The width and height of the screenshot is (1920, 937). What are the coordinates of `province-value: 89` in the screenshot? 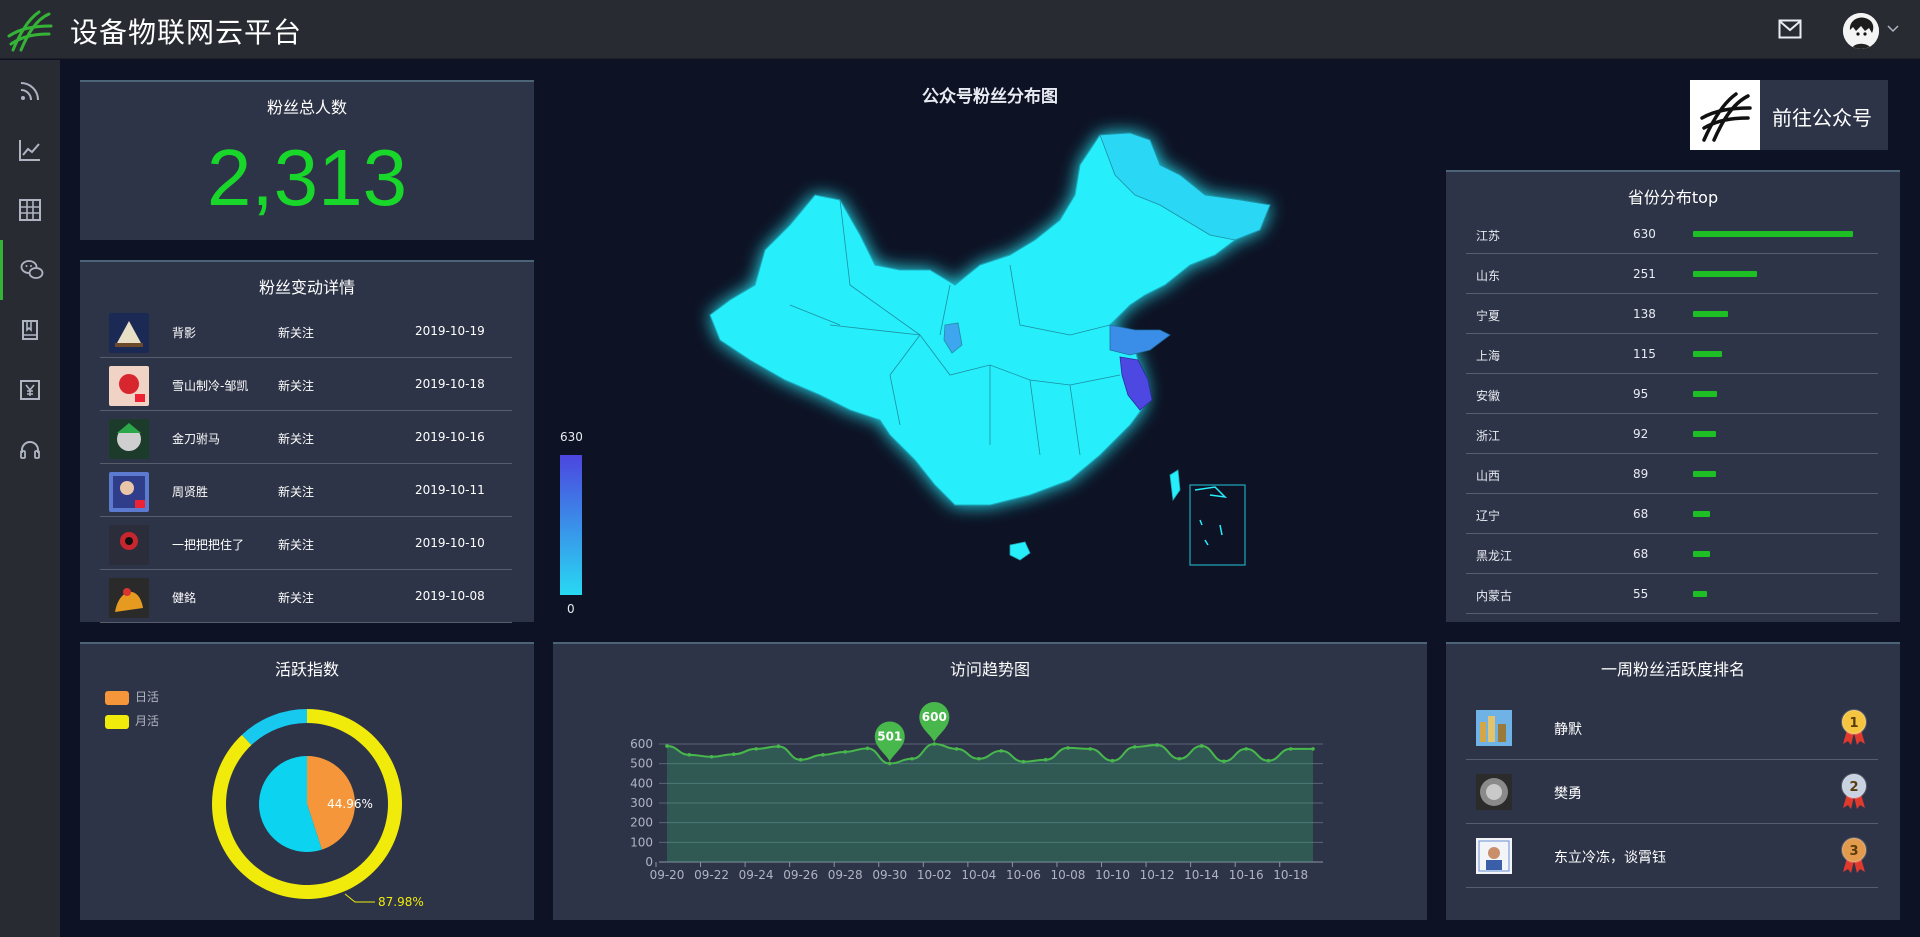 It's located at (1641, 474).